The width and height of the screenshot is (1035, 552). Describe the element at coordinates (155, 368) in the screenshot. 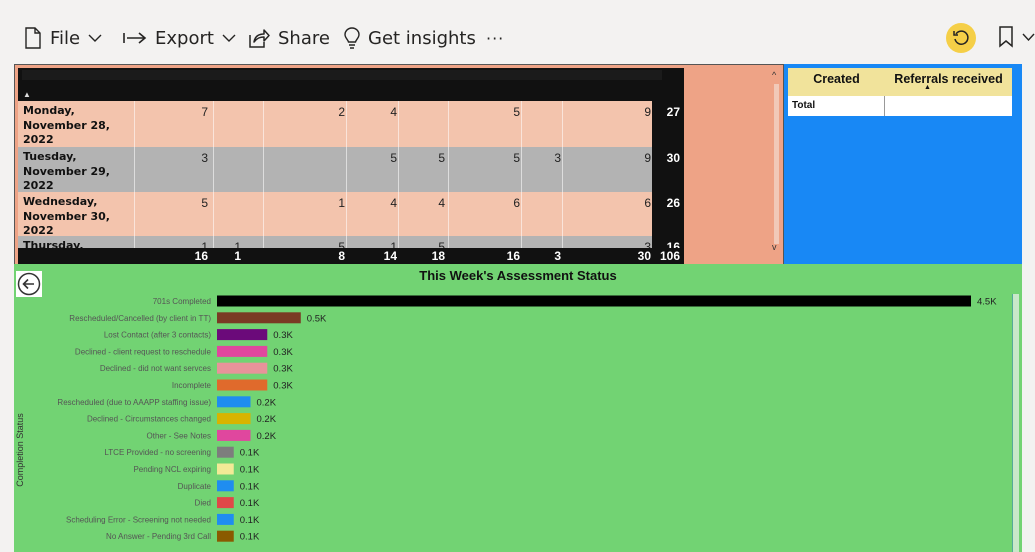

I see `category-label: Declined - did not want servces` at that location.